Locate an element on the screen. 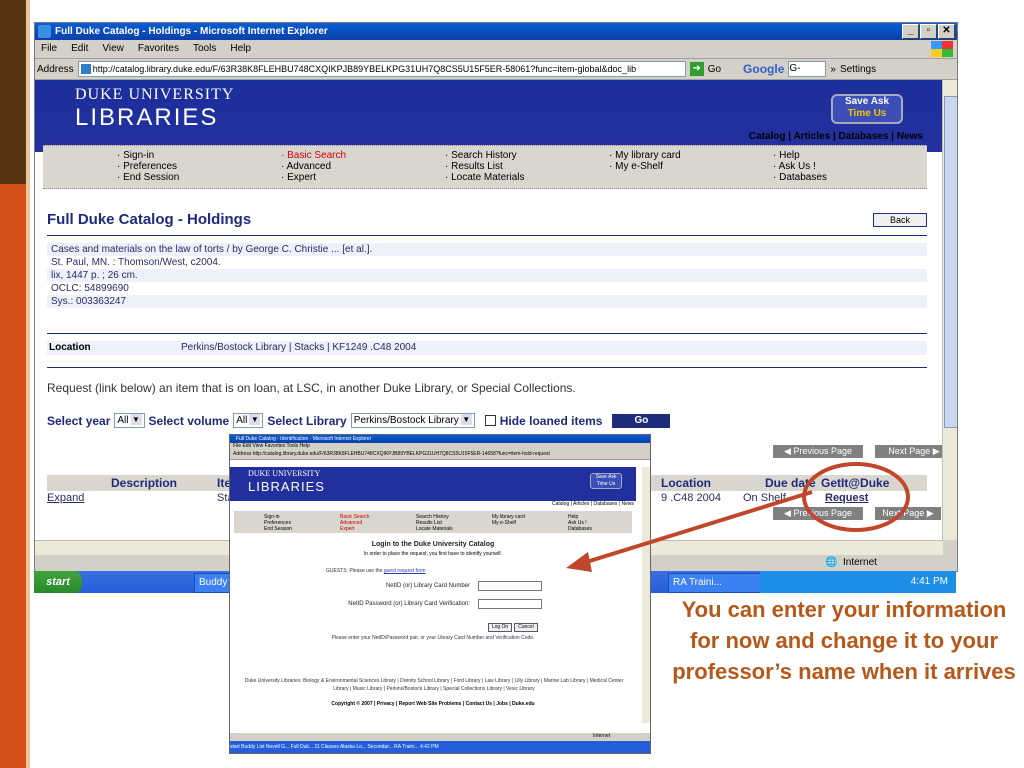  menu-results-list: · Results List is located at coordinates (484, 166).